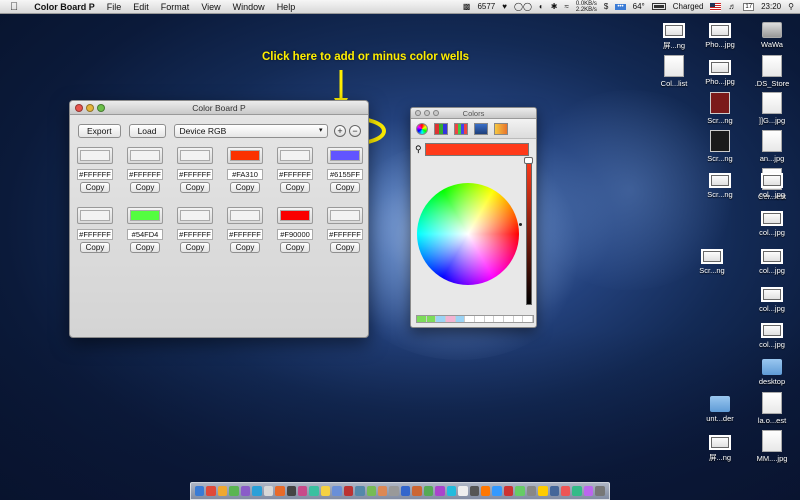 The width and height of the screenshot is (800, 500). What do you see at coordinates (418, 149) in the screenshot?
I see `magnifier-icon: ⚲` at bounding box center [418, 149].